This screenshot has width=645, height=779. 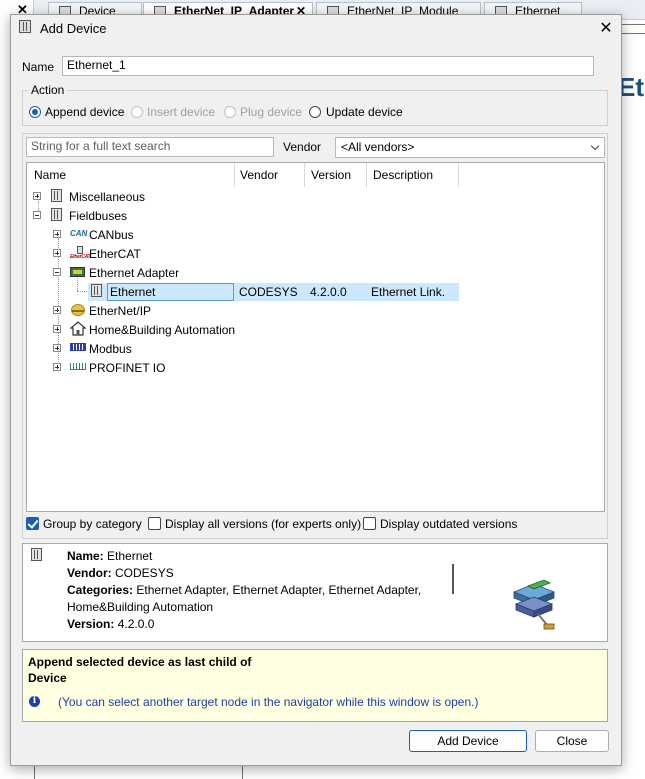 What do you see at coordinates (328, 66) in the screenshot?
I see `name-input: Ethernet_1` at bounding box center [328, 66].